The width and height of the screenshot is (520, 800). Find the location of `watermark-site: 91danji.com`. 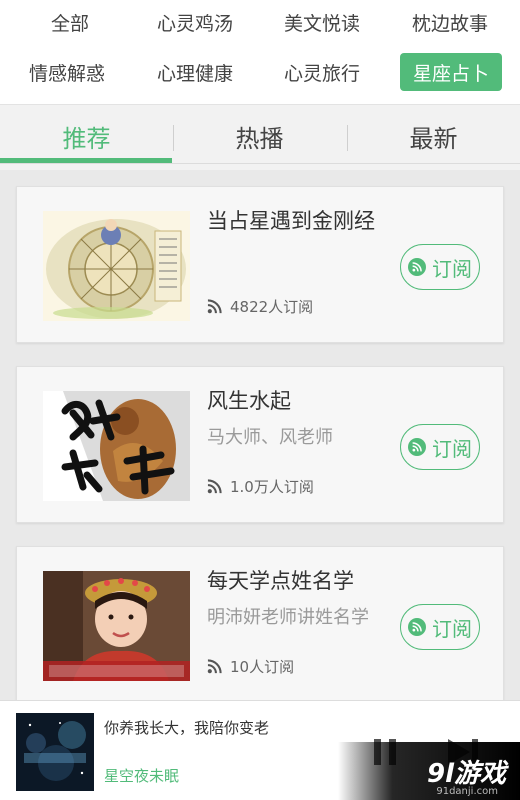

watermark-site: 91danji.com is located at coordinates (467, 791).